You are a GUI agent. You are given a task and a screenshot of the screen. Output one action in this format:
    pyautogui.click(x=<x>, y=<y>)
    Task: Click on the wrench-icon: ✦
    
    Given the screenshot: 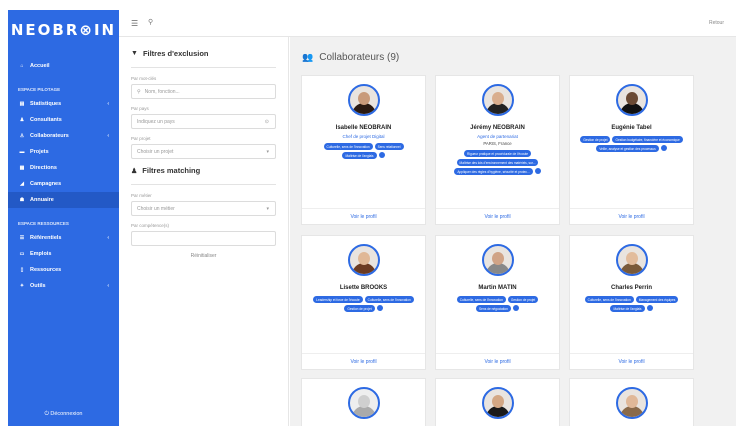 What is the action you would take?
    pyautogui.click(x=22, y=286)
    